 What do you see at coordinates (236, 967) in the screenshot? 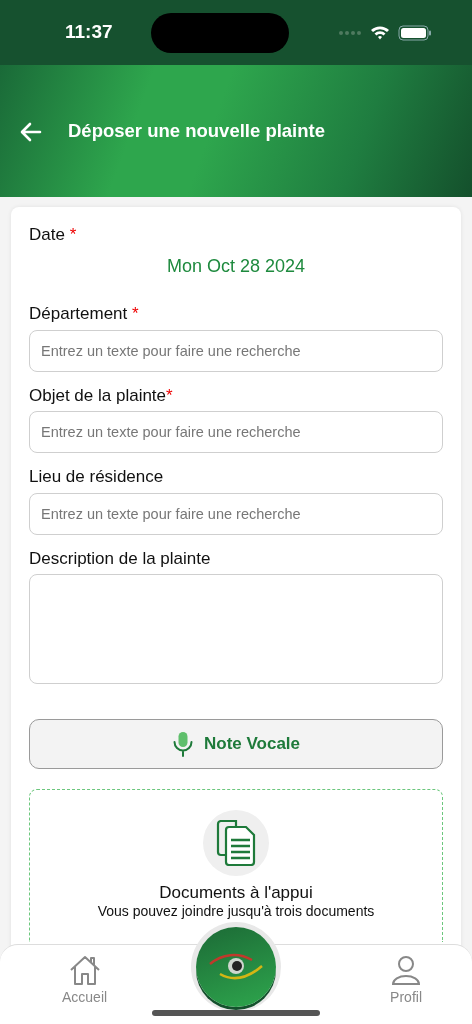
I see `eye-logo-icon` at bounding box center [236, 967].